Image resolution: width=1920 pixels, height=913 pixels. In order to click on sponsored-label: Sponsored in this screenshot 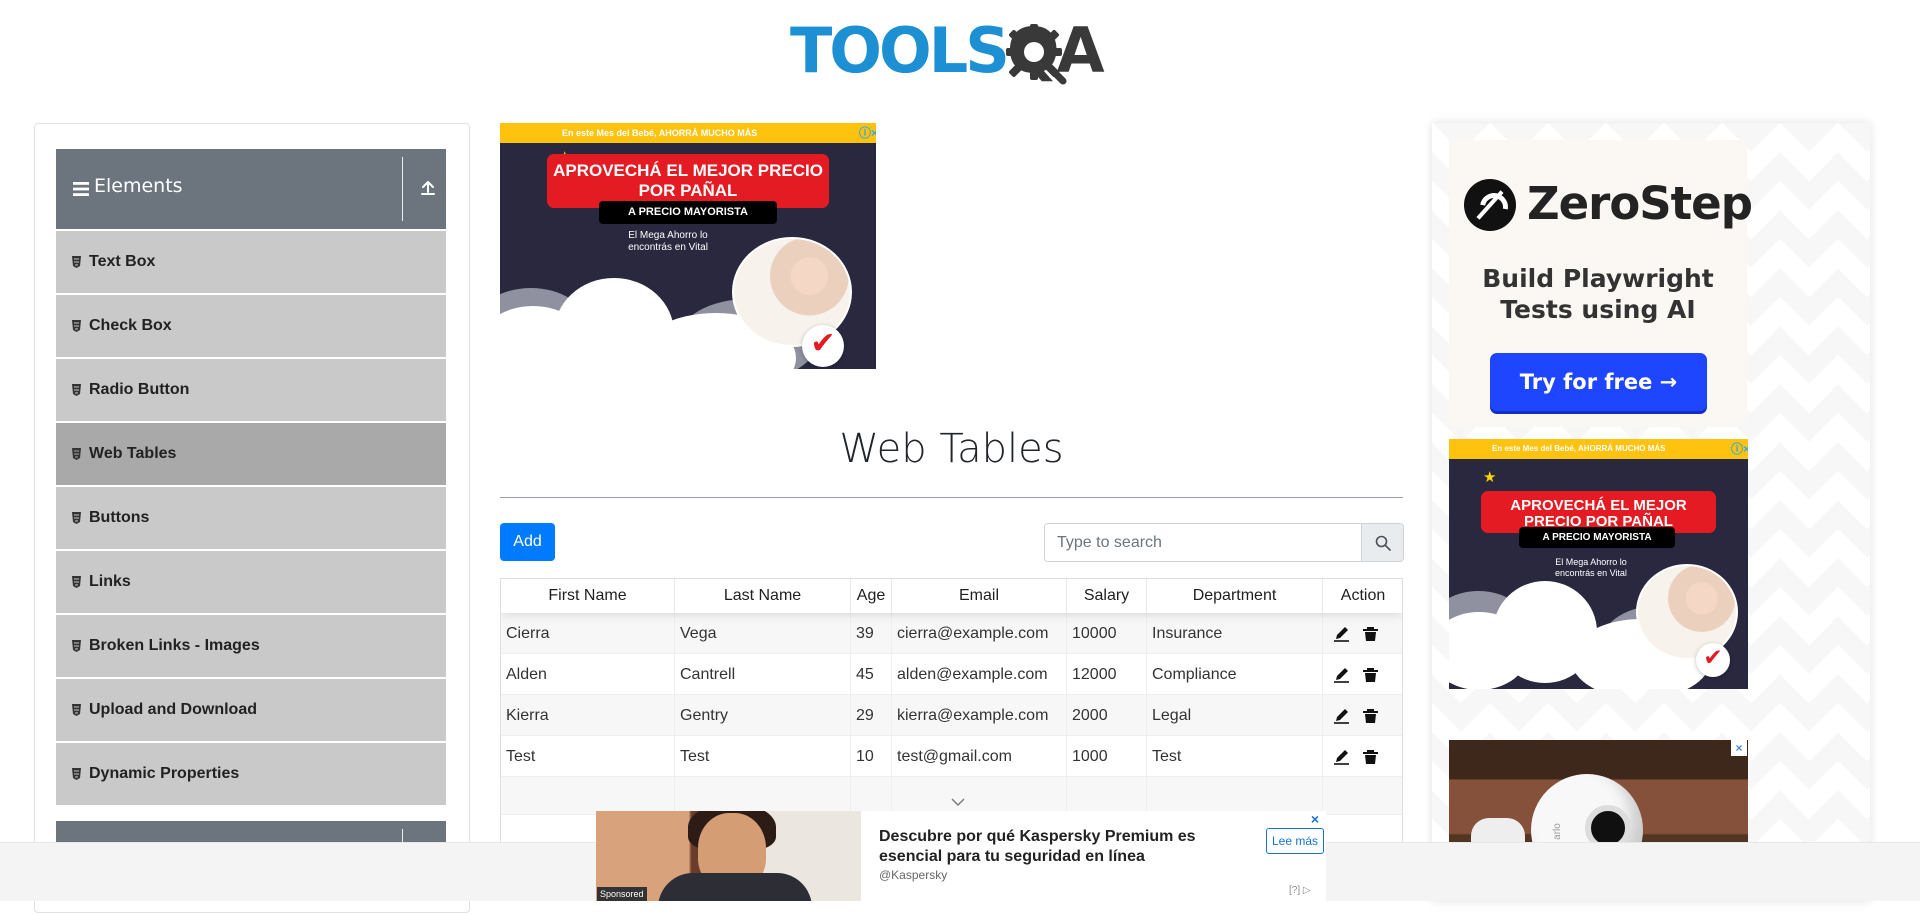, I will do `click(622, 894)`.